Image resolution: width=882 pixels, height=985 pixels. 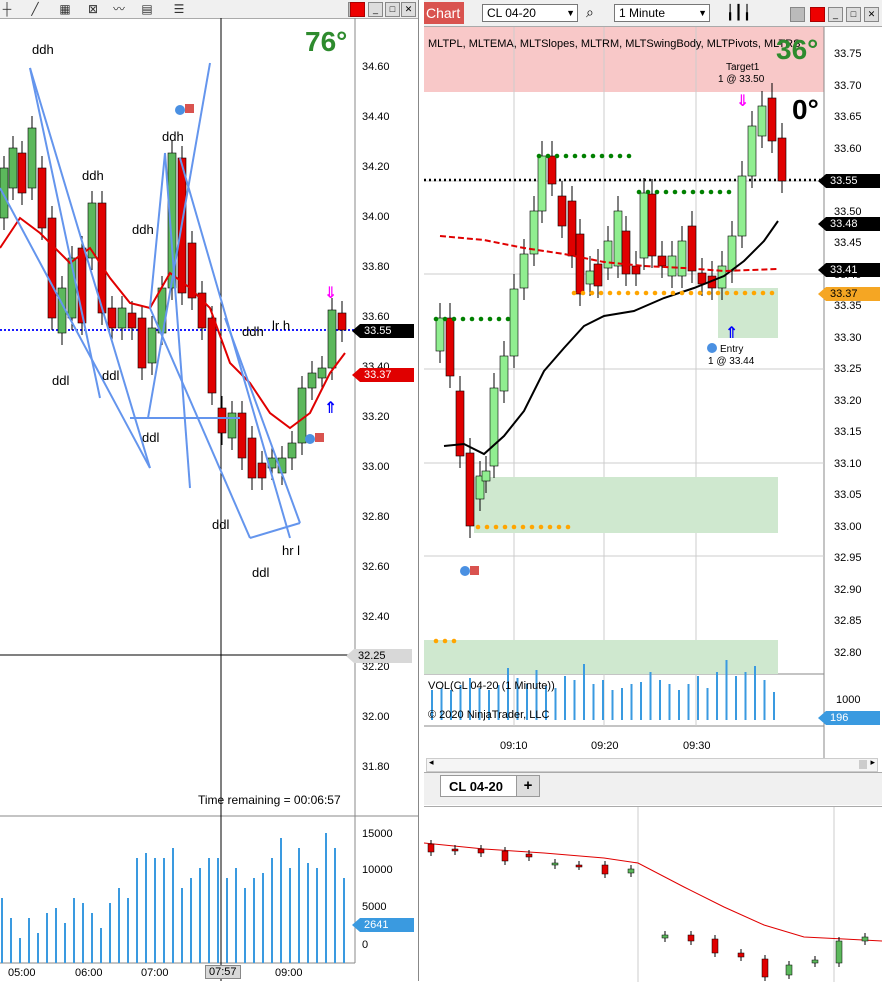 What do you see at coordinates (155, 973) in the screenshot?
I see `x-tick: 07:00` at bounding box center [155, 973].